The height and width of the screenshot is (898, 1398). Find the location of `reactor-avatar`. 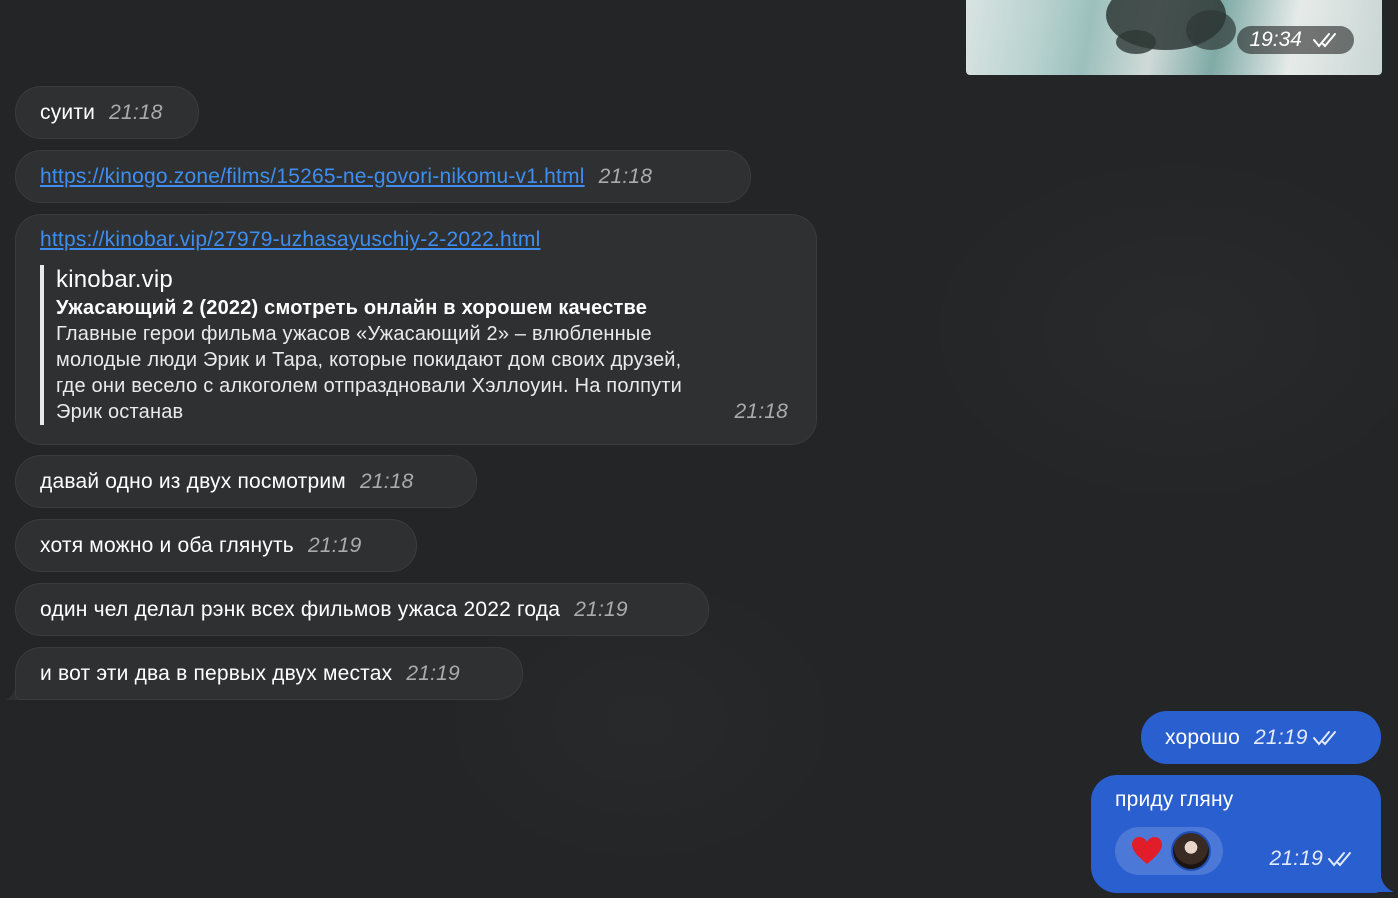

reactor-avatar is located at coordinates (1191, 851).